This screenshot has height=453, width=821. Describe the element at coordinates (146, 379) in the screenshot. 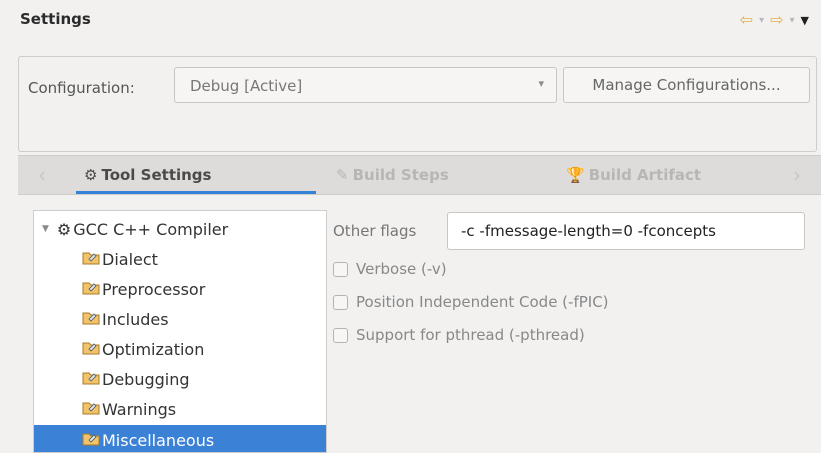

I see `tree-item-label: Debugging` at that location.